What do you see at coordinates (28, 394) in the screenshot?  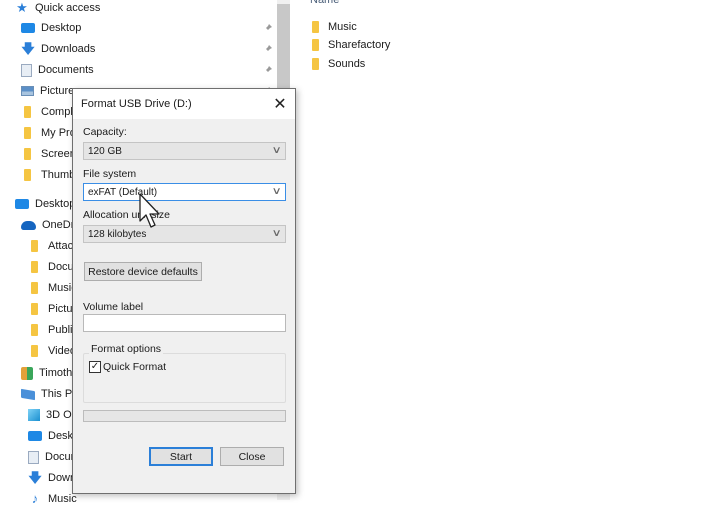 I see `this-pc-icon` at bounding box center [28, 394].